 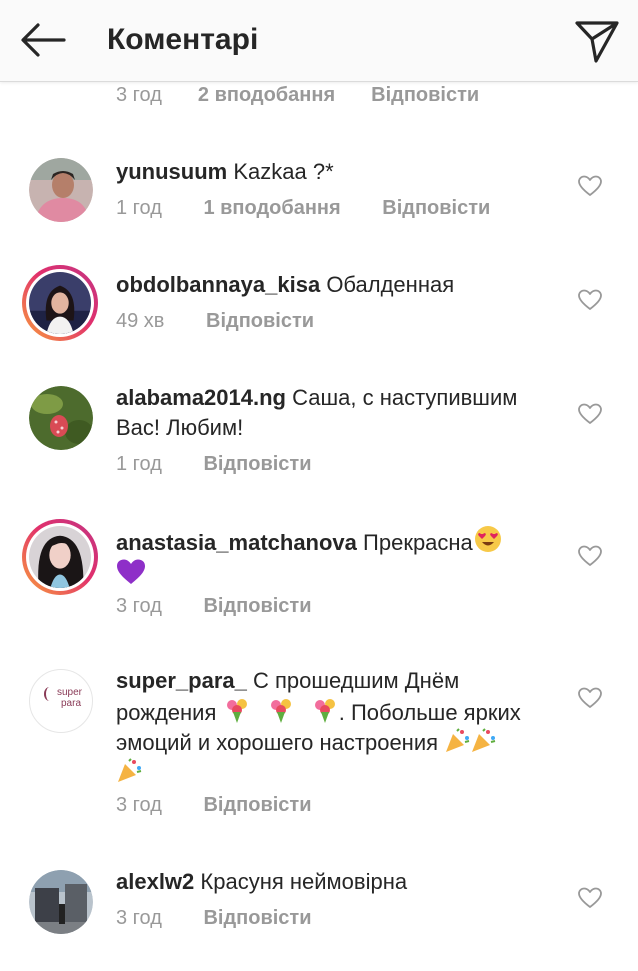 I want to click on comment-body: Kazkaa ?*, so click(x=283, y=171).